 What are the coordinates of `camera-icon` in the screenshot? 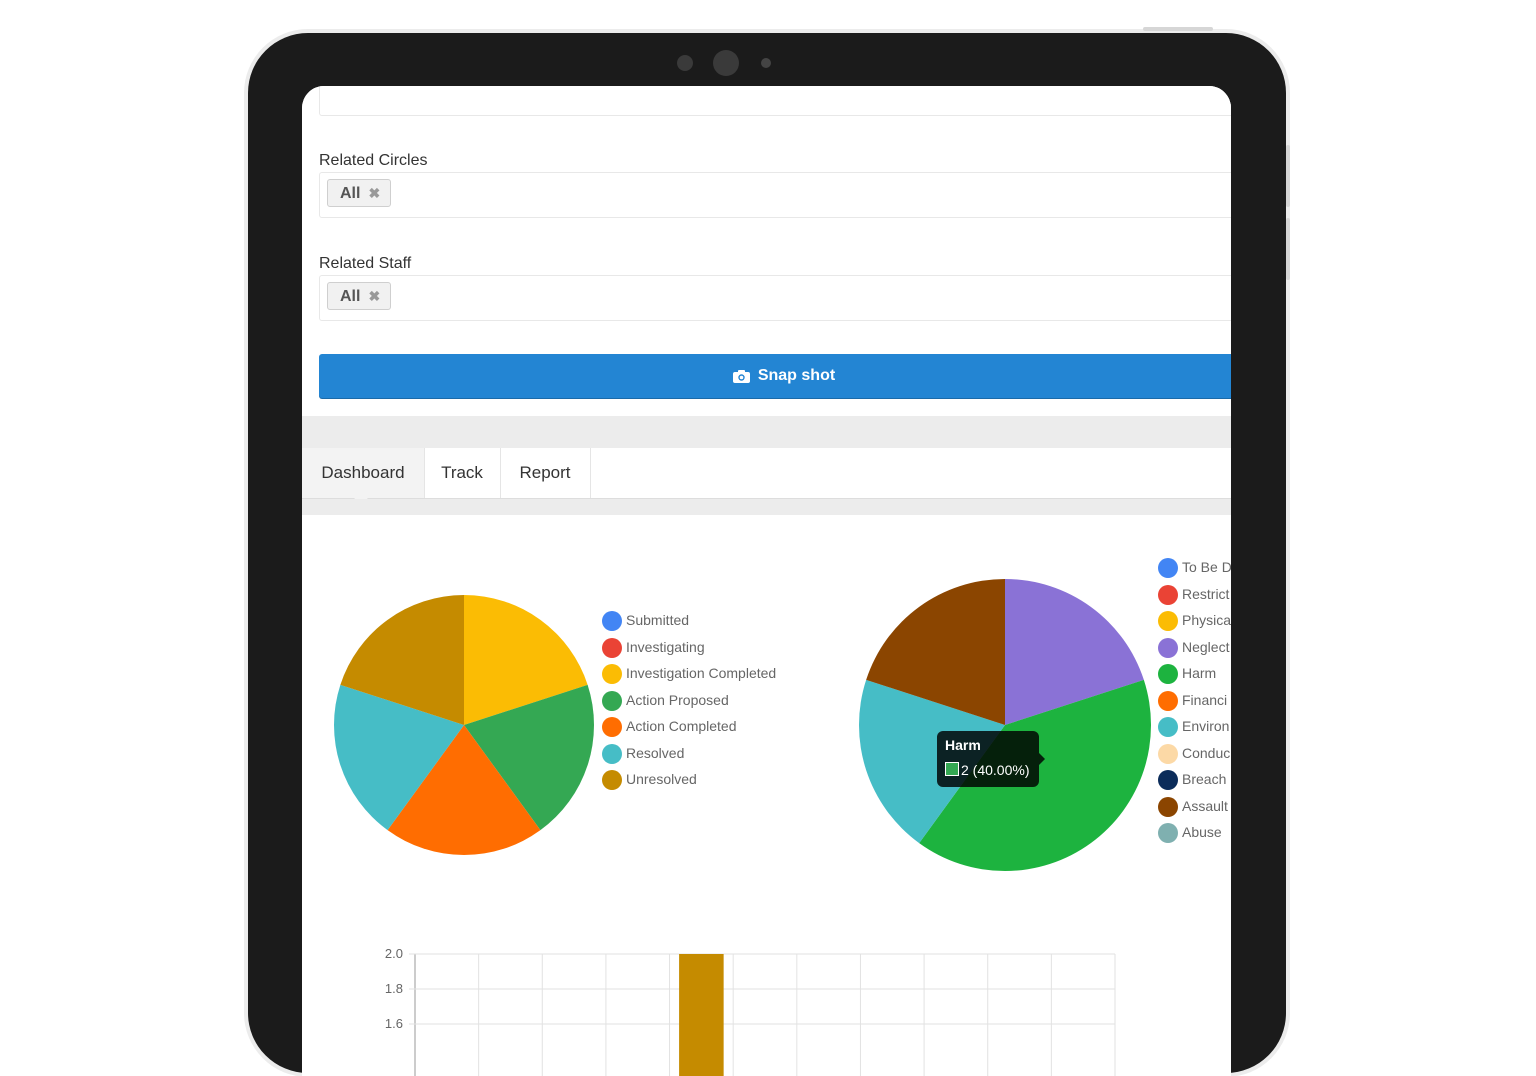 It's located at (741, 376).